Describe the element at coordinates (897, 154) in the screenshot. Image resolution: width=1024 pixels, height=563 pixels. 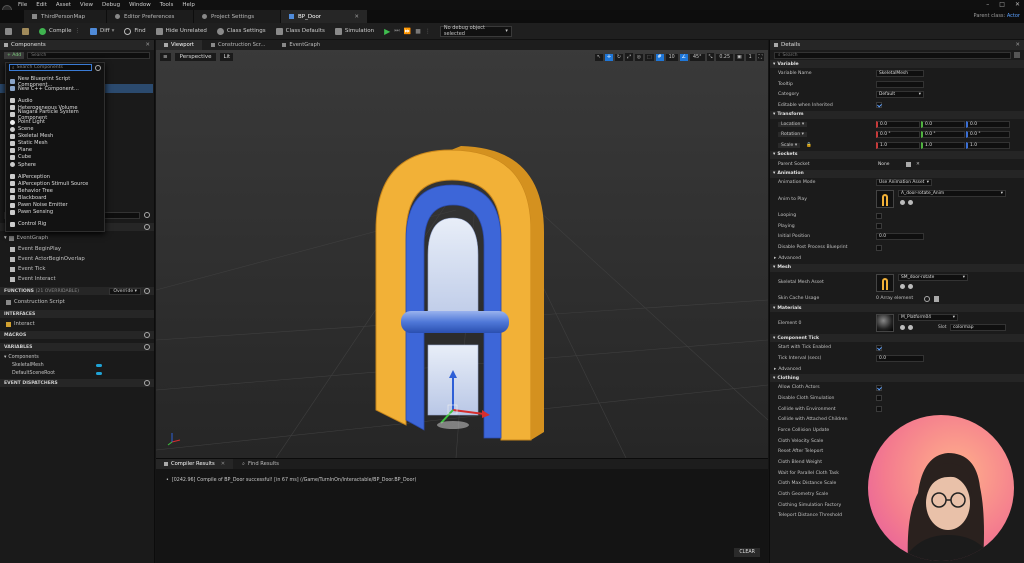
I see `category-sockets: ▾ Sockets` at that location.